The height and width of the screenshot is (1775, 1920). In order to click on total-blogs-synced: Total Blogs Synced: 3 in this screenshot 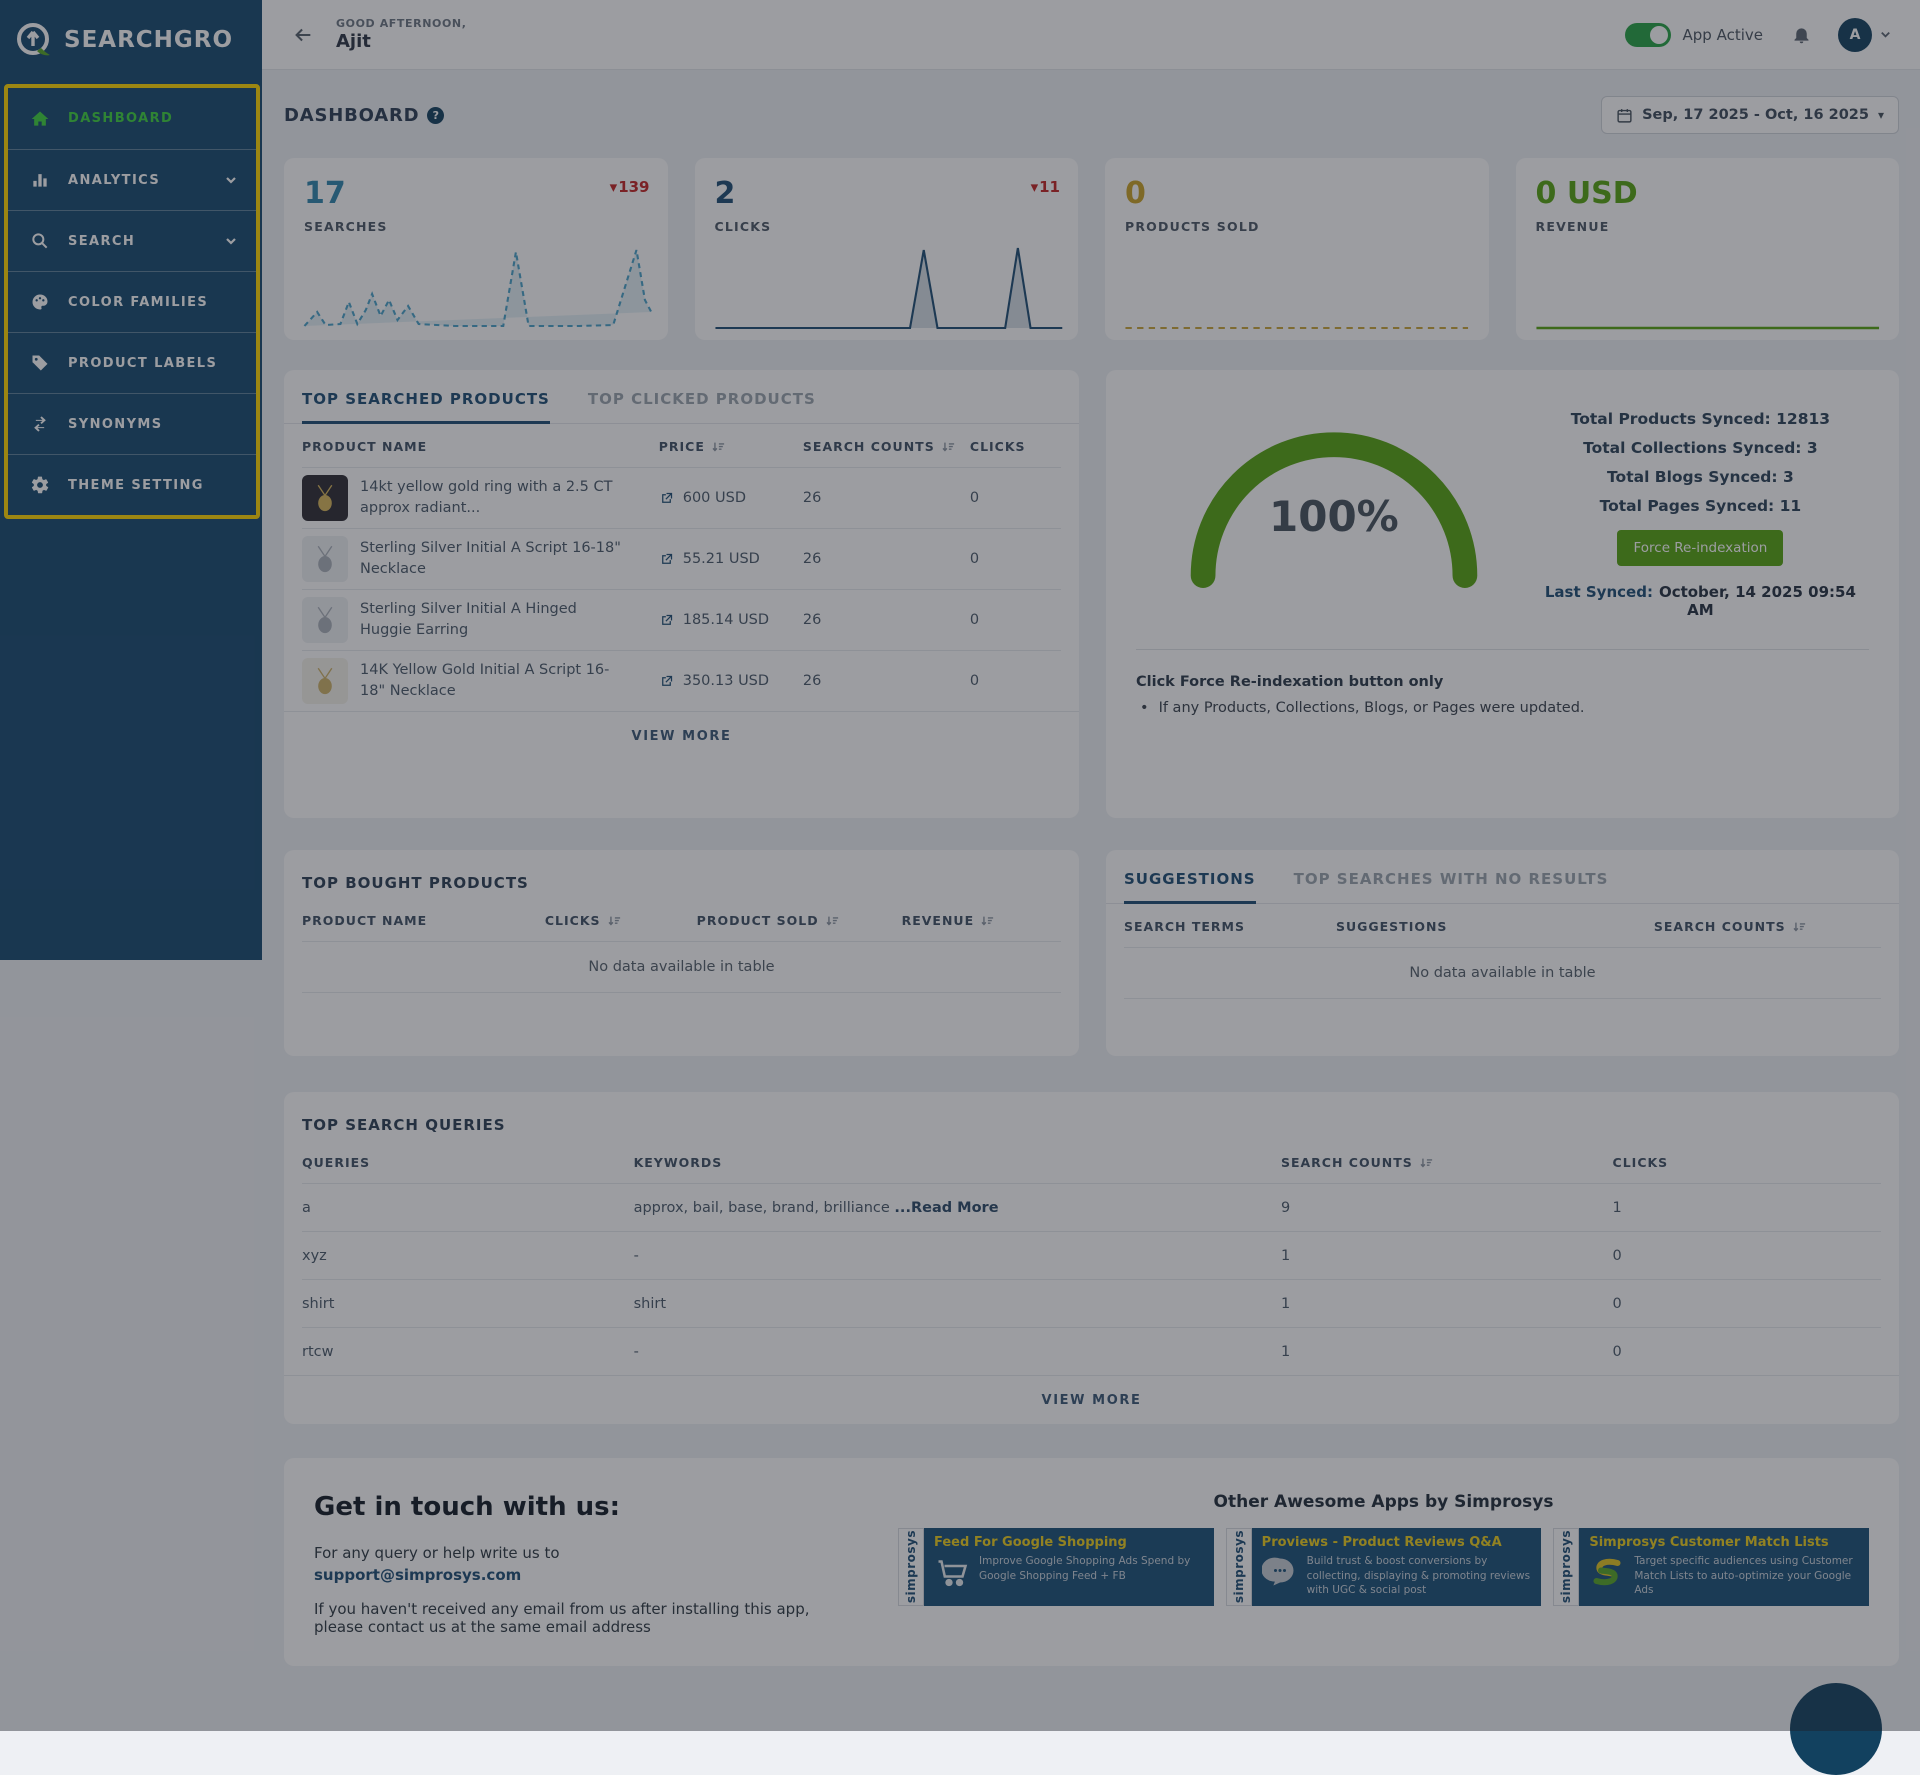, I will do `click(1700, 477)`.